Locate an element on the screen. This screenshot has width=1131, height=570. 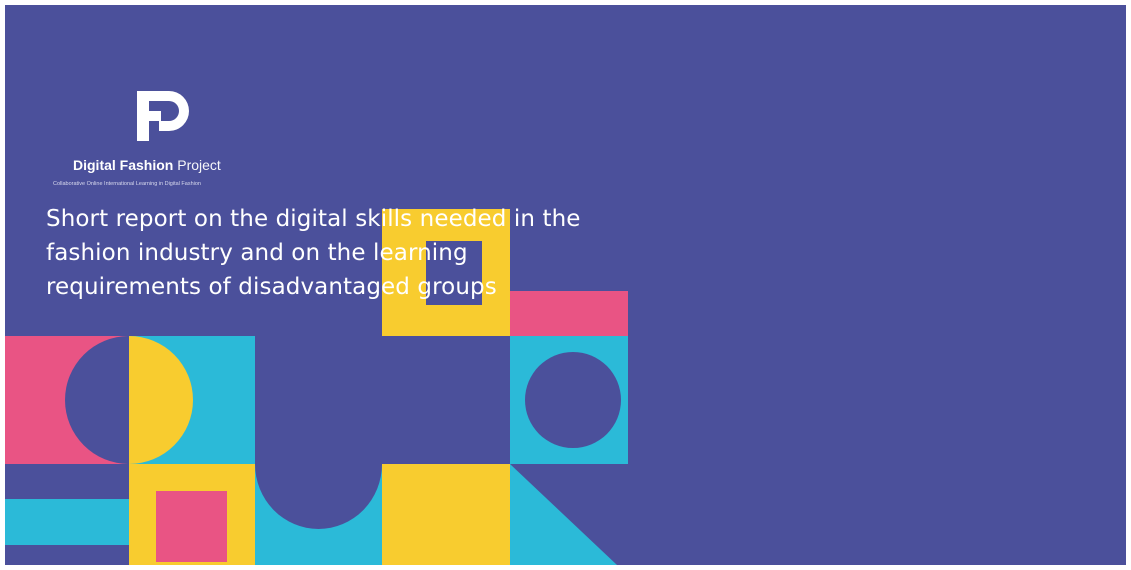
pattern-yellow-bottom-block is located at coordinates (446, 514).